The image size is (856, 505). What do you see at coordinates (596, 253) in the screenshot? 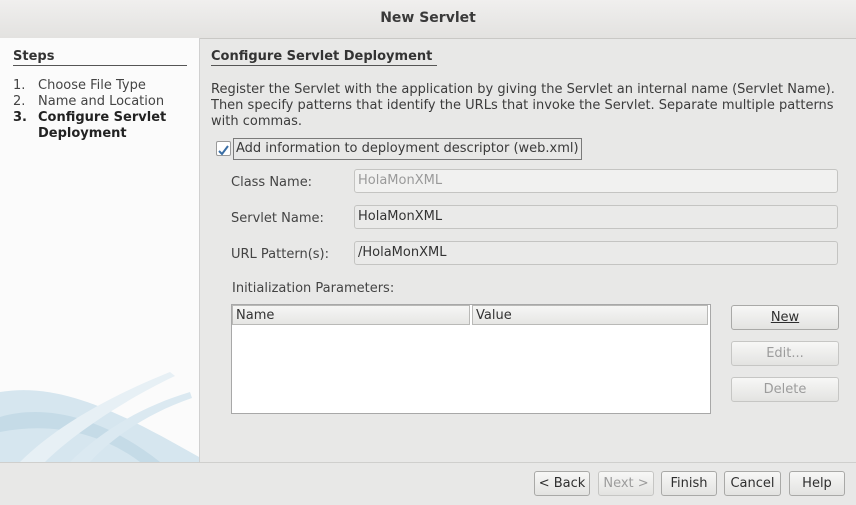
I see `url-pattern-field: /HolaMonXML` at bounding box center [596, 253].